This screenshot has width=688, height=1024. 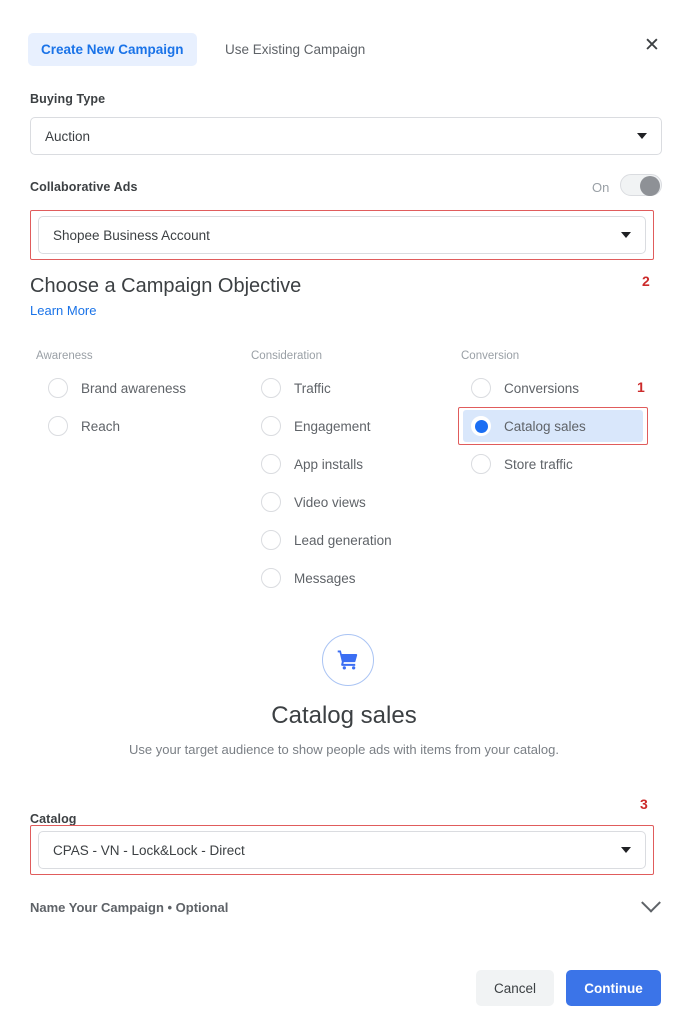 I want to click on annotation-3: 3, so click(x=644, y=804).